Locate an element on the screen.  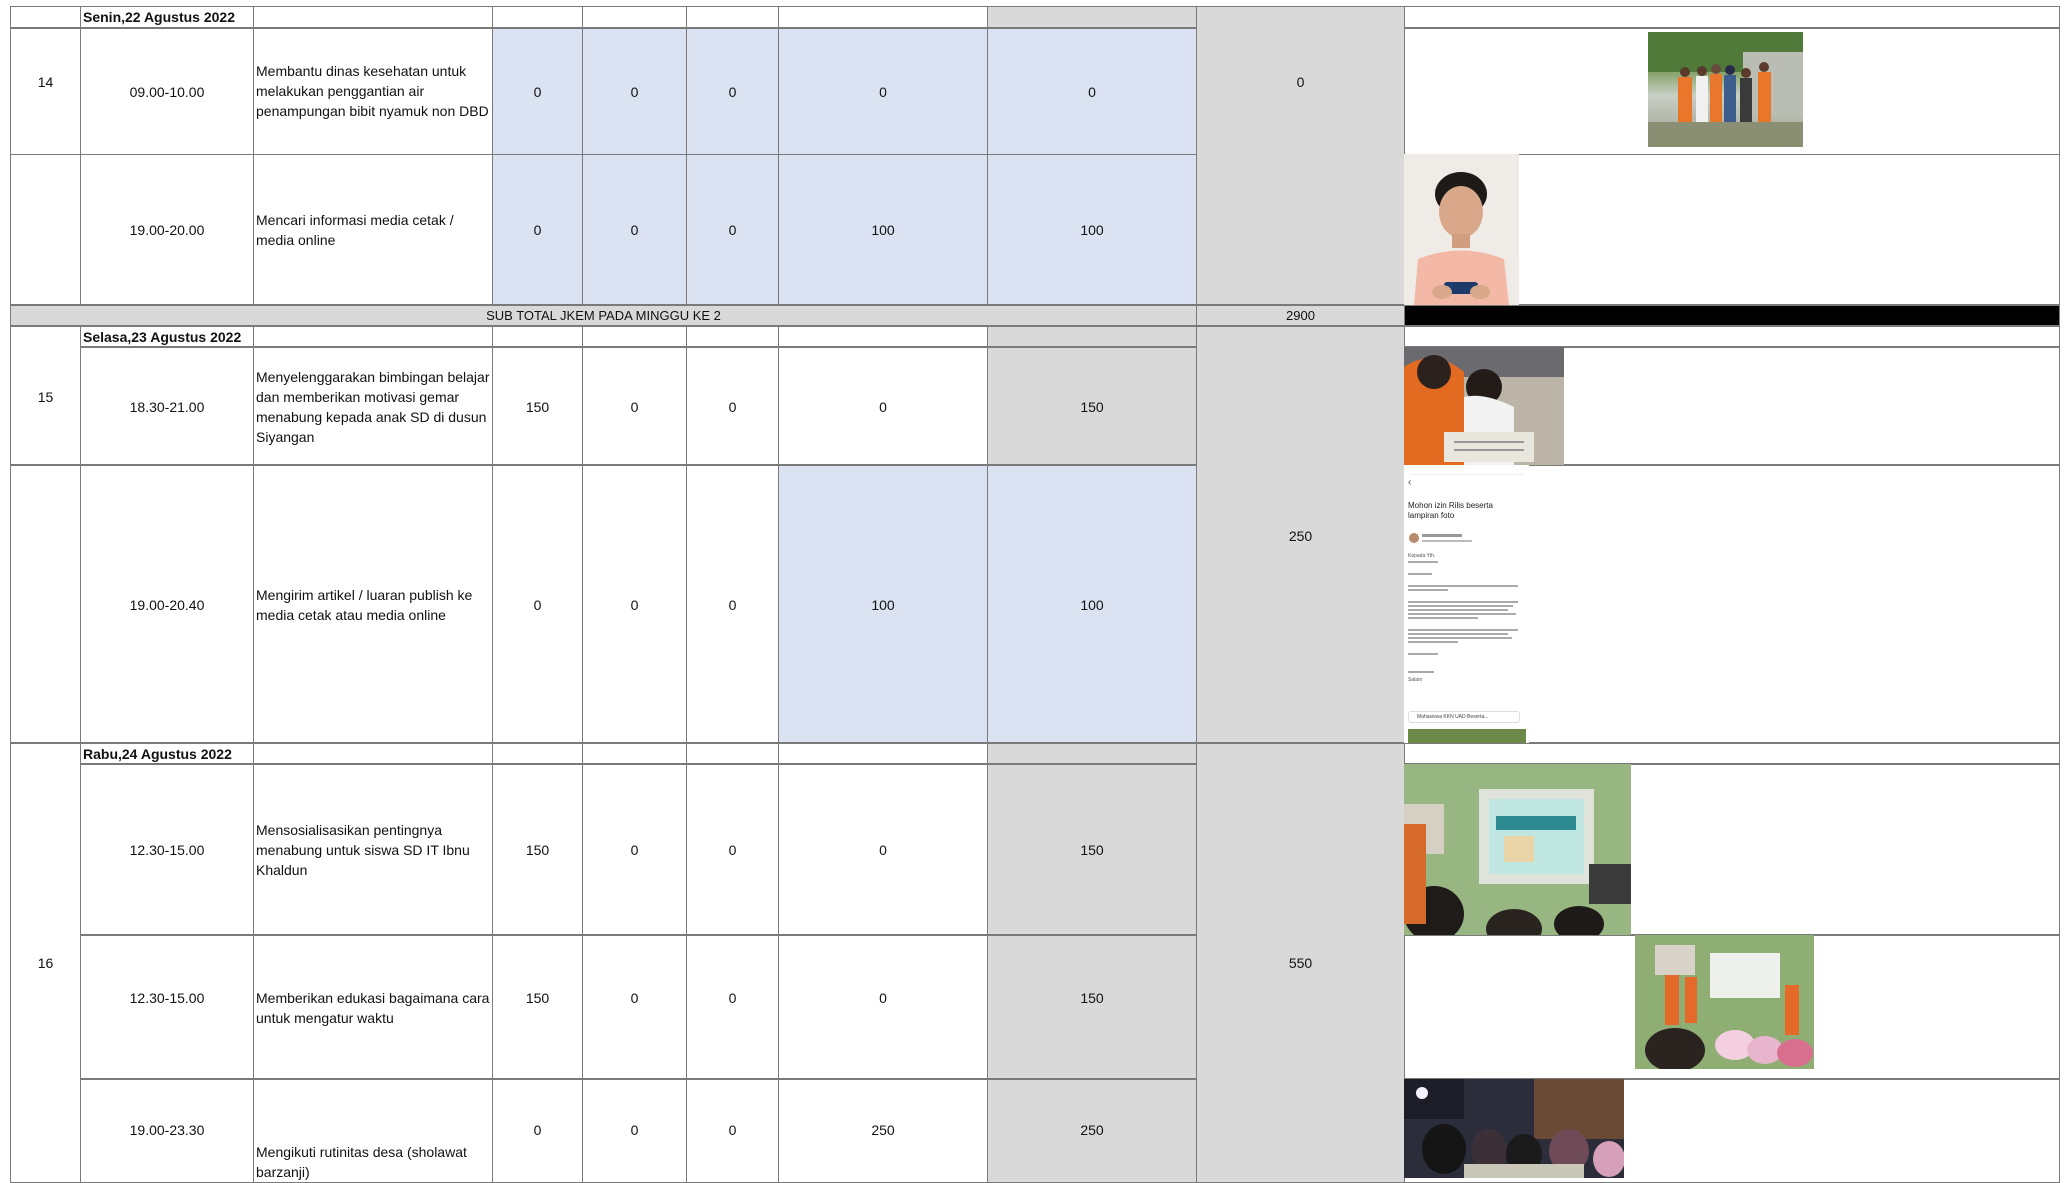
date-label: Selasa,23 Agustus 2022 is located at coordinates (162, 337).